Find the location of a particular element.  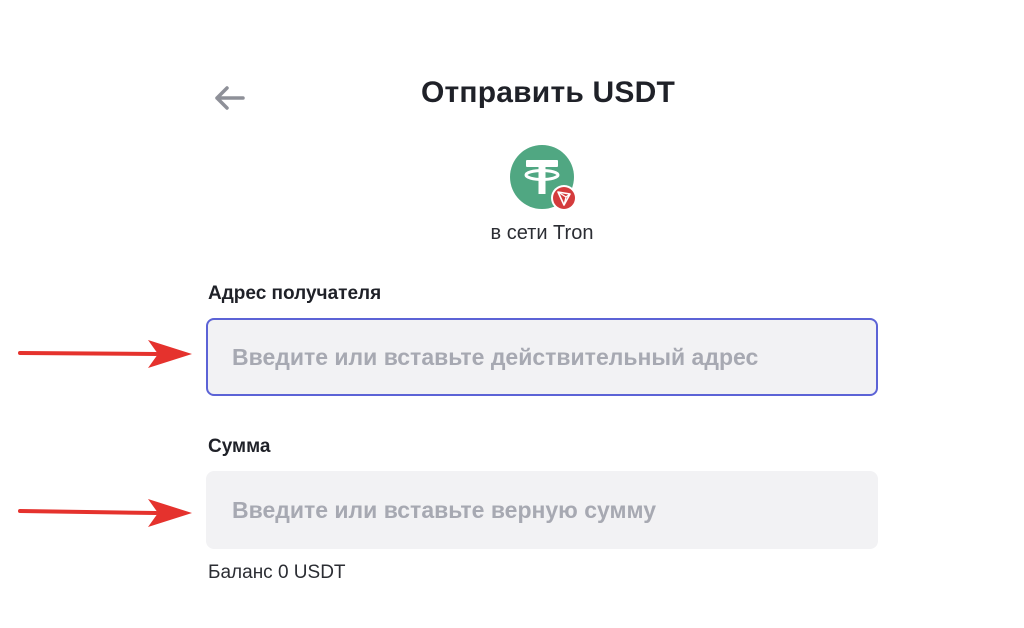

amount-field is located at coordinates (542, 510).